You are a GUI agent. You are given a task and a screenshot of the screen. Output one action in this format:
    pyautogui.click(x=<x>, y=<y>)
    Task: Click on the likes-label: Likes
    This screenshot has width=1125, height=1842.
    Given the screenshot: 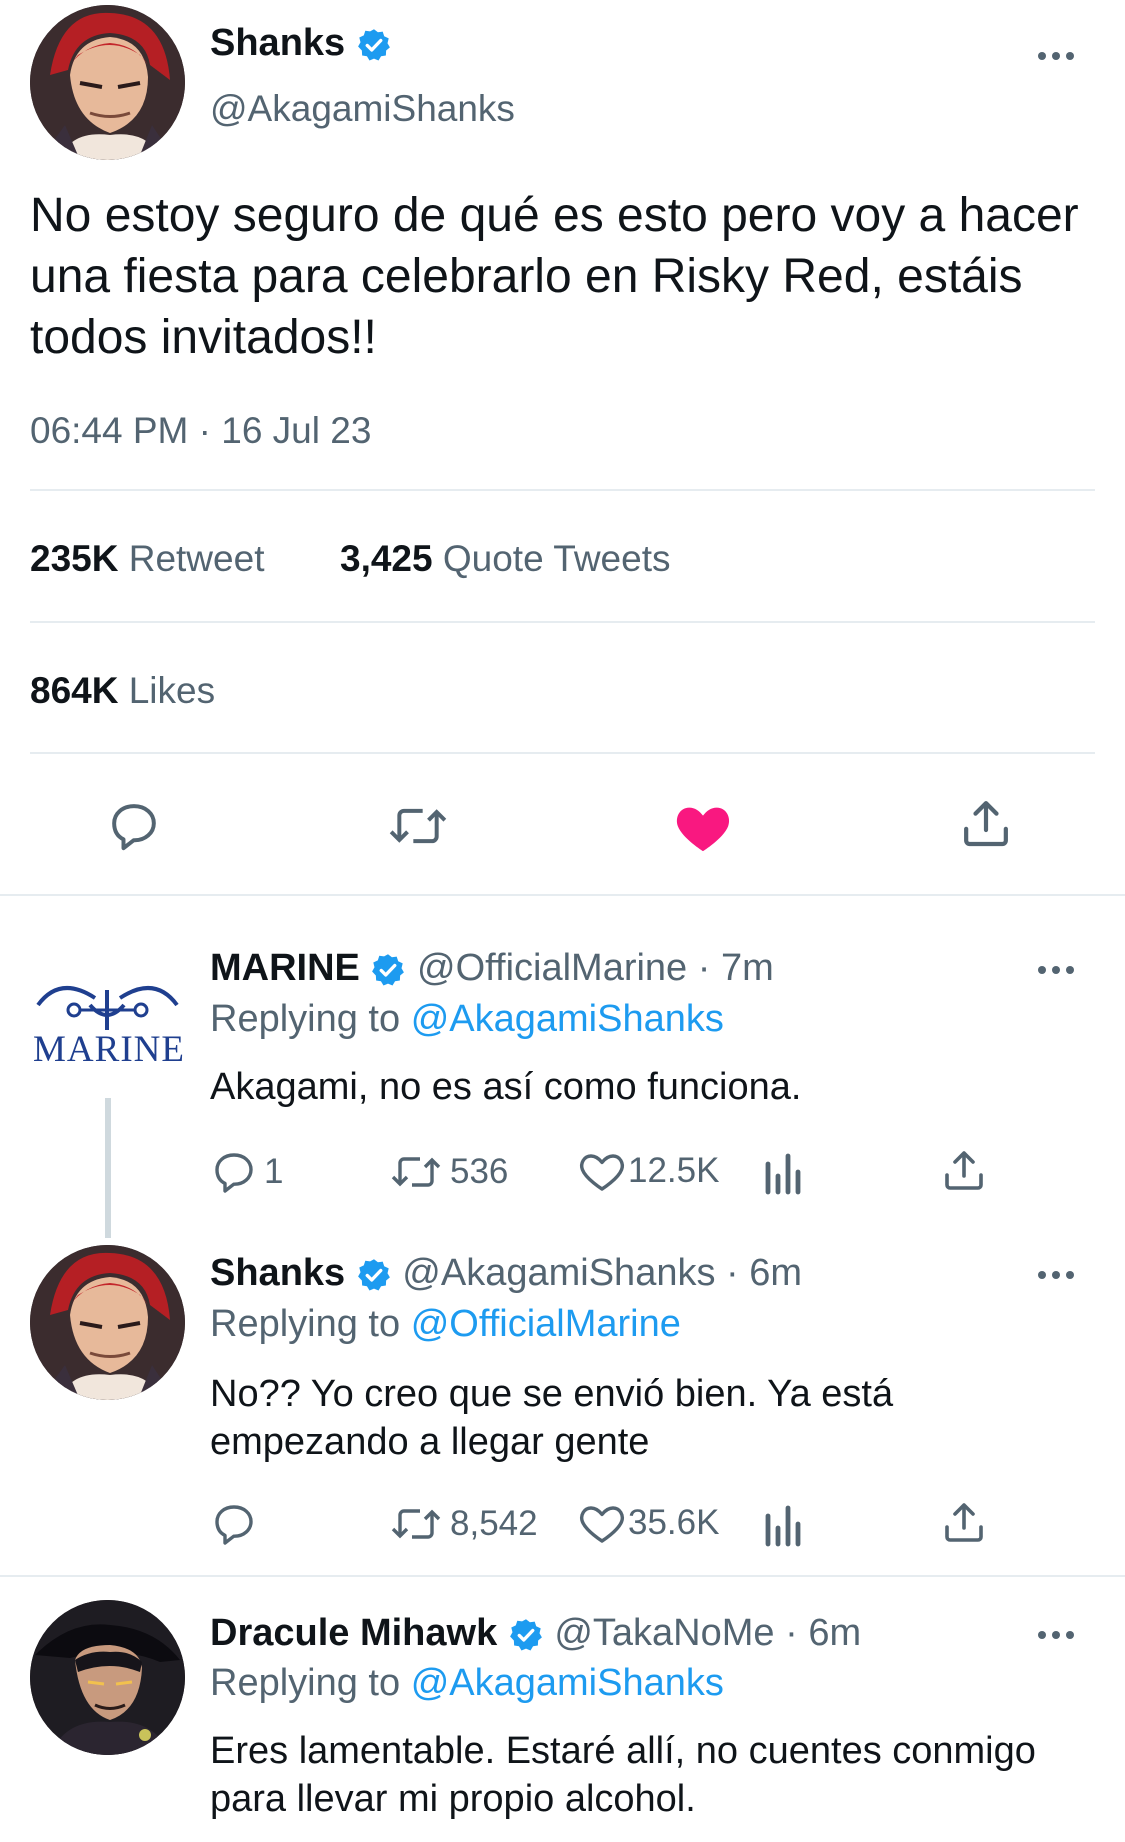 What is the action you would take?
    pyautogui.click(x=172, y=690)
    